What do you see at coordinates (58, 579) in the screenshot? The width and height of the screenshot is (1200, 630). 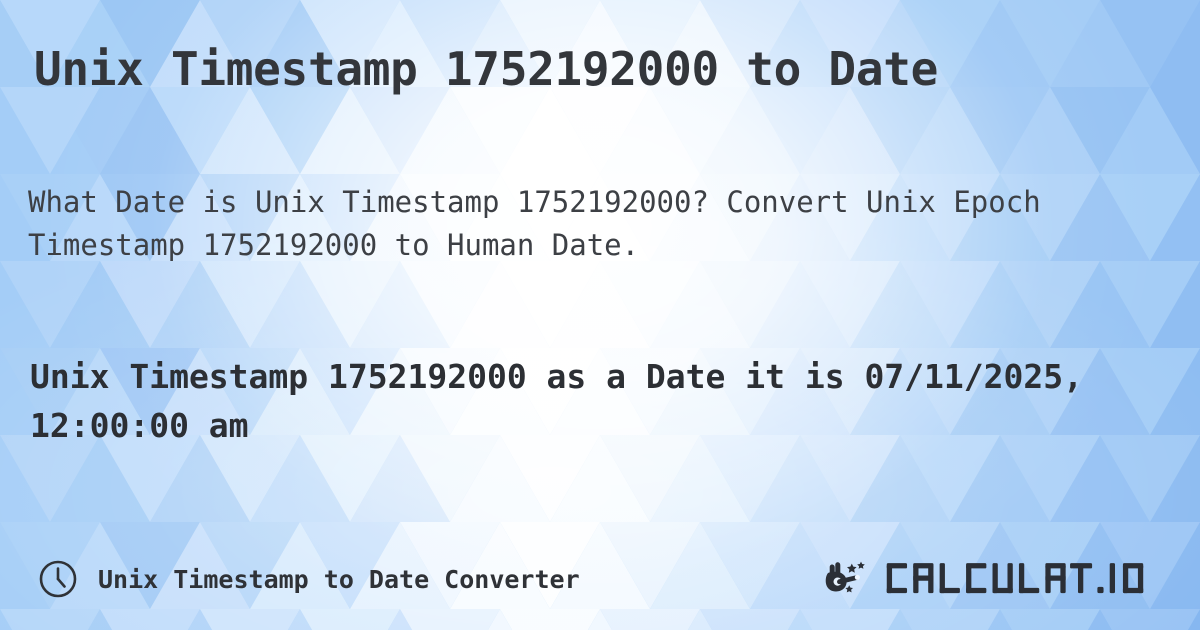 I see `clock-icon` at bounding box center [58, 579].